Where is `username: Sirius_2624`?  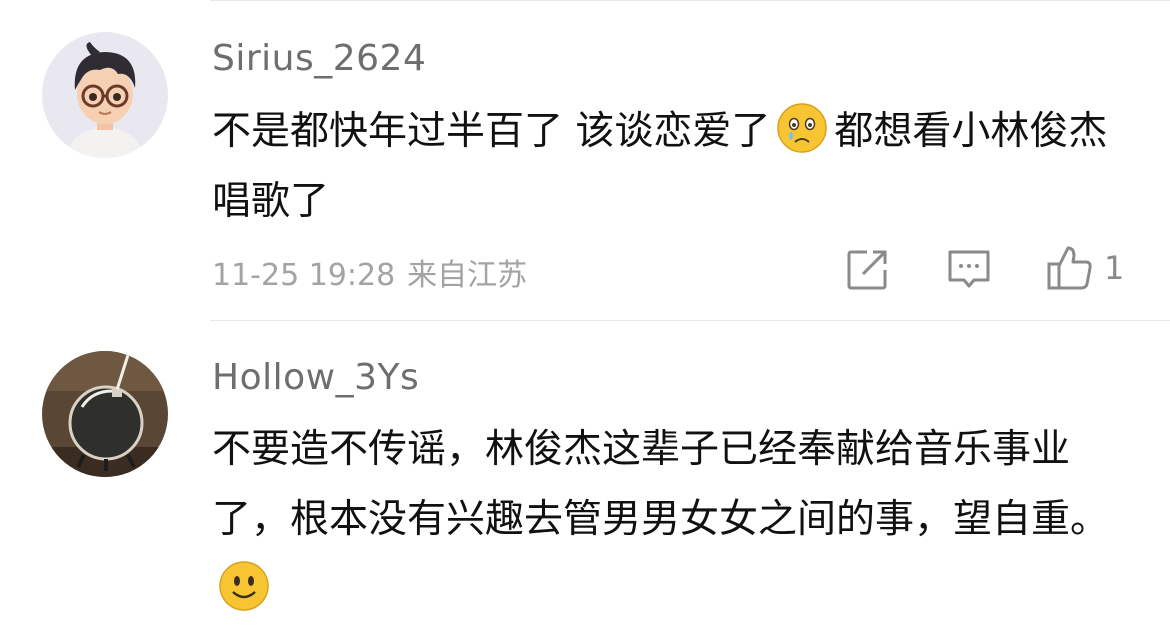
username: Sirius_2624 is located at coordinates (319, 58).